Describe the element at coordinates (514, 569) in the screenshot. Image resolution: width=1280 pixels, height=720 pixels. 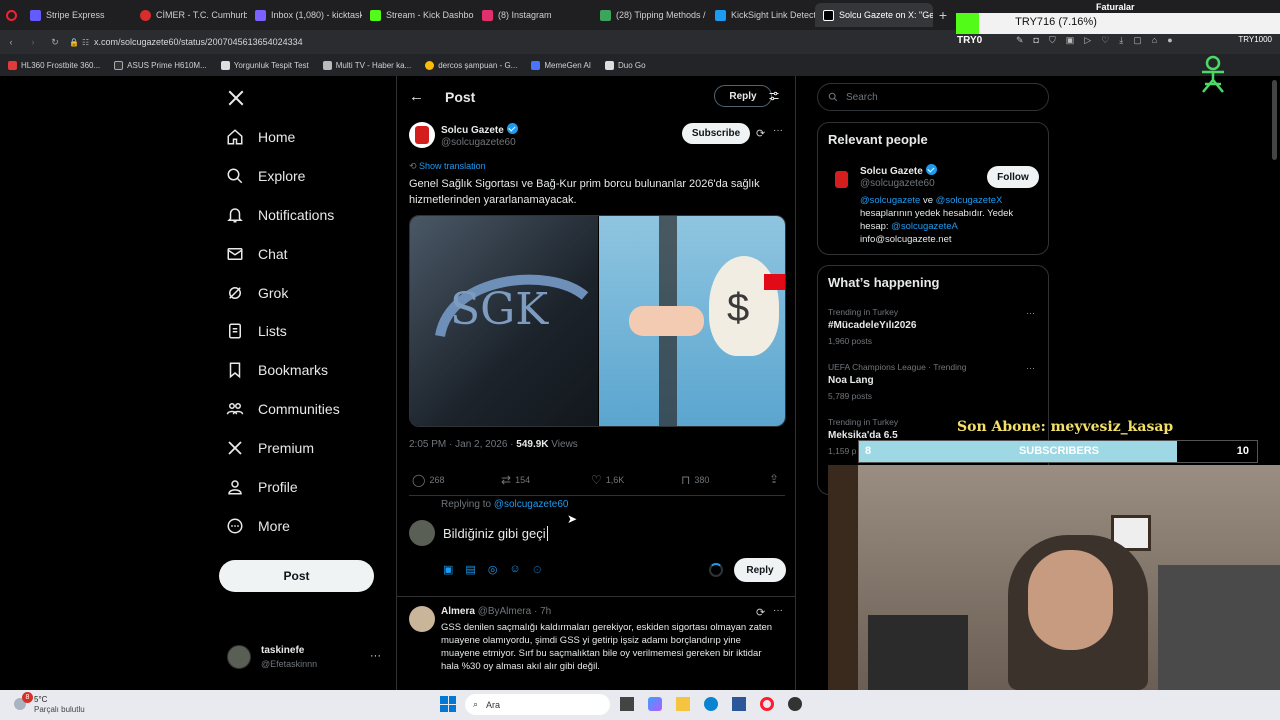
I see `emoji-icon: ☺` at that location.